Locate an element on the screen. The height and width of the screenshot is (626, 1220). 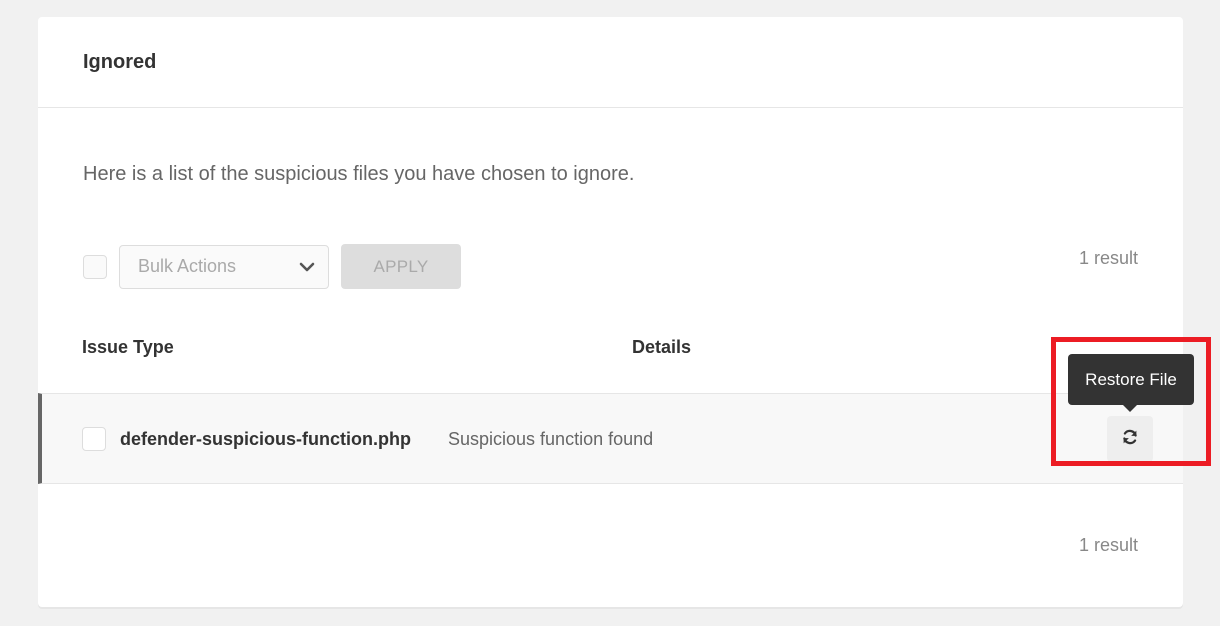
result-count-top: 1 result is located at coordinates (1108, 258).